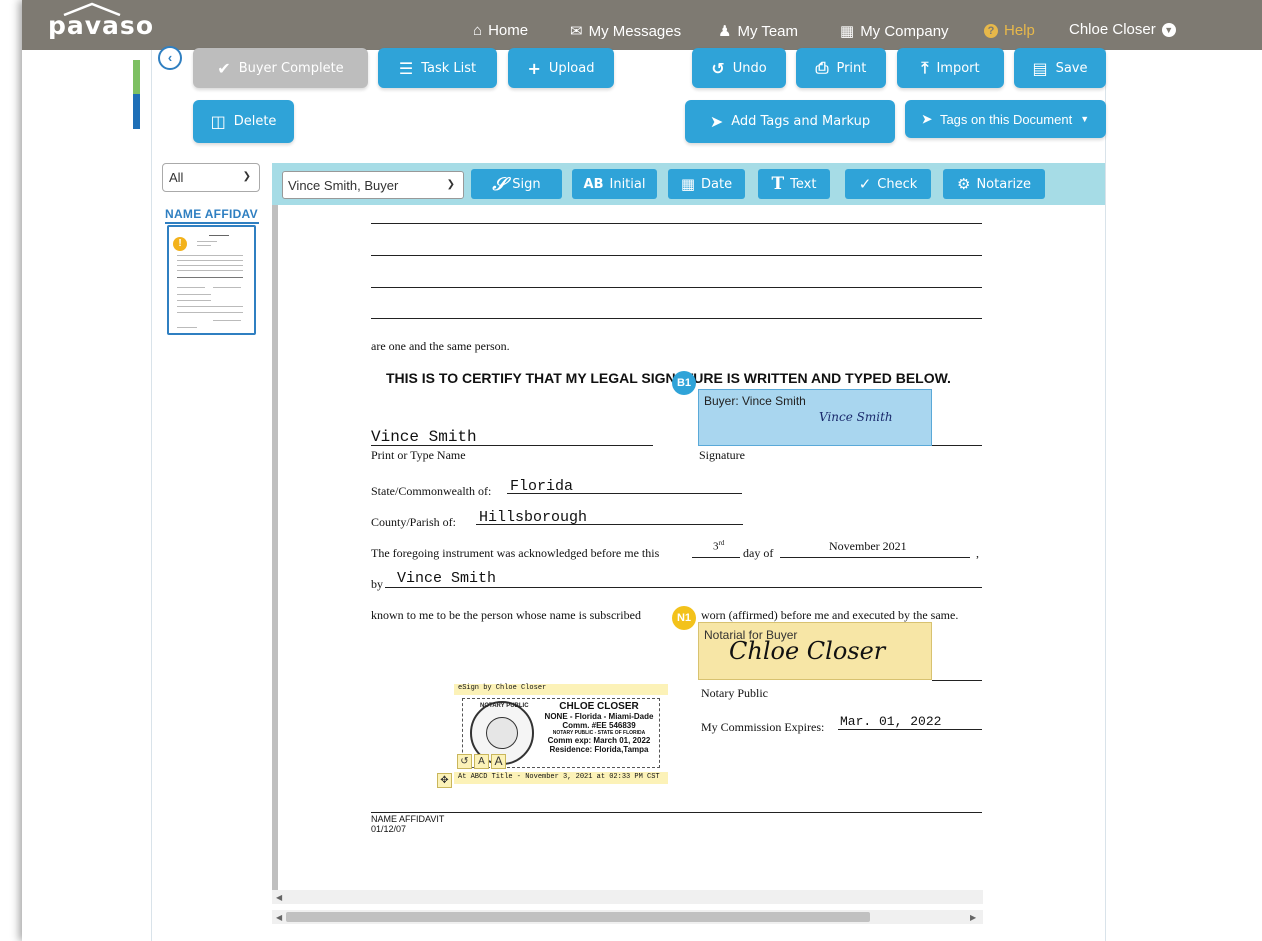 The width and height of the screenshot is (1262, 941). I want to click on save-button: ▤ Save, so click(1060, 68).